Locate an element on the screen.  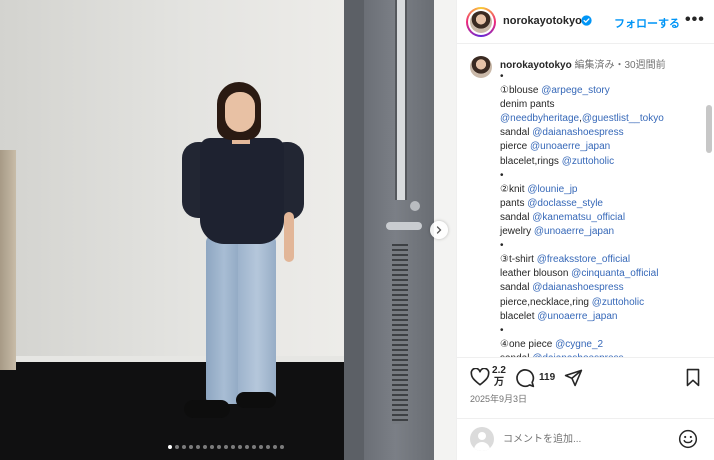
person-arm is located at coordinates (289, 237).